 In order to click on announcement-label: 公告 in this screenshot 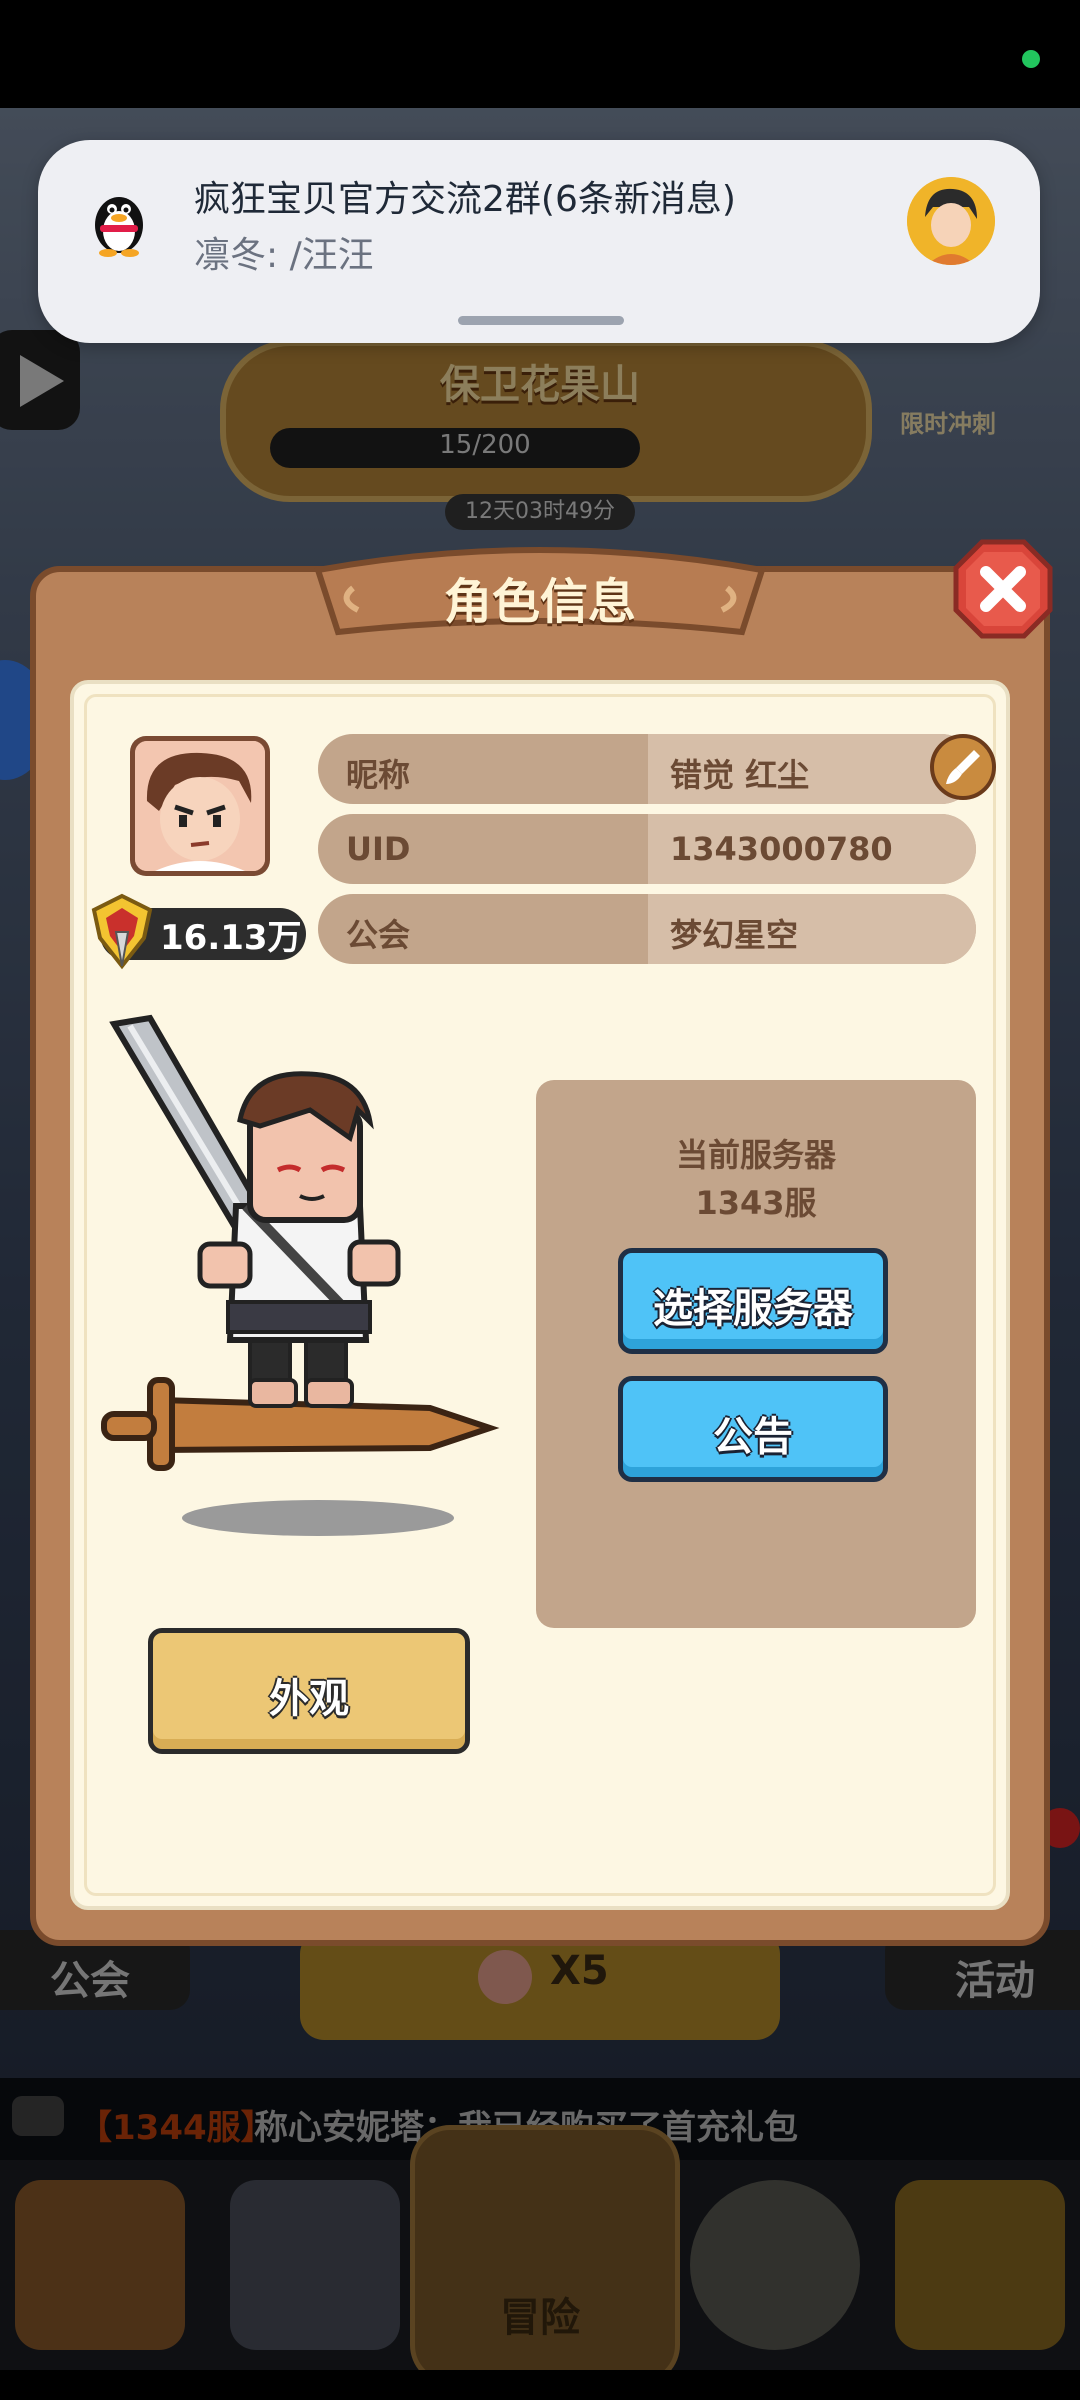, I will do `click(753, 1437)`.